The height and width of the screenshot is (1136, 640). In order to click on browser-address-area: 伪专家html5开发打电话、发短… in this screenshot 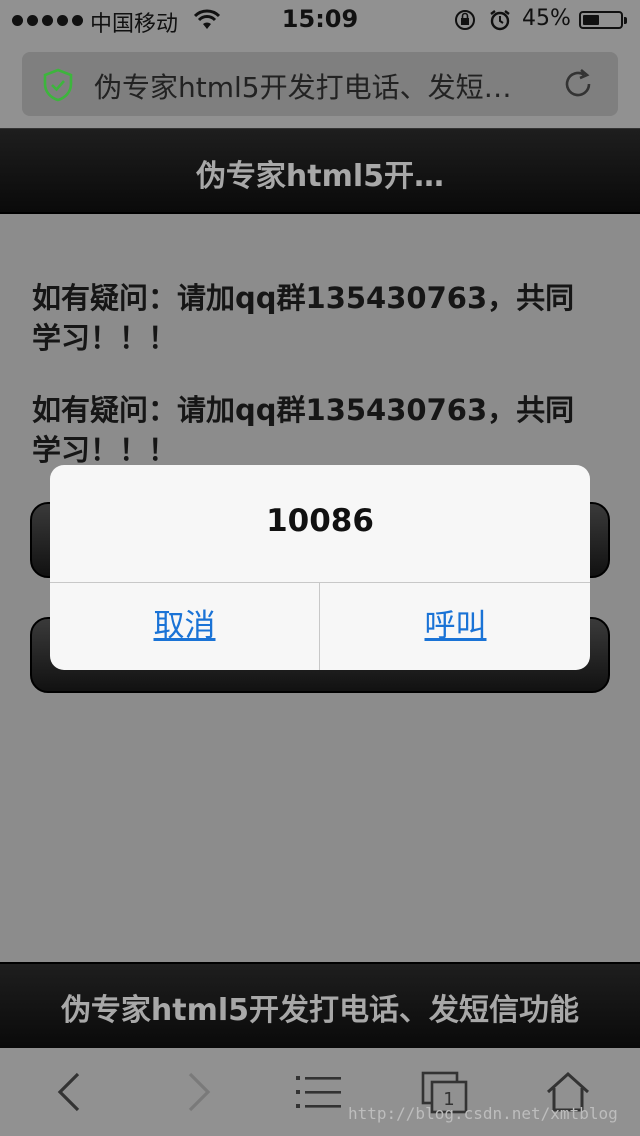, I will do `click(320, 84)`.